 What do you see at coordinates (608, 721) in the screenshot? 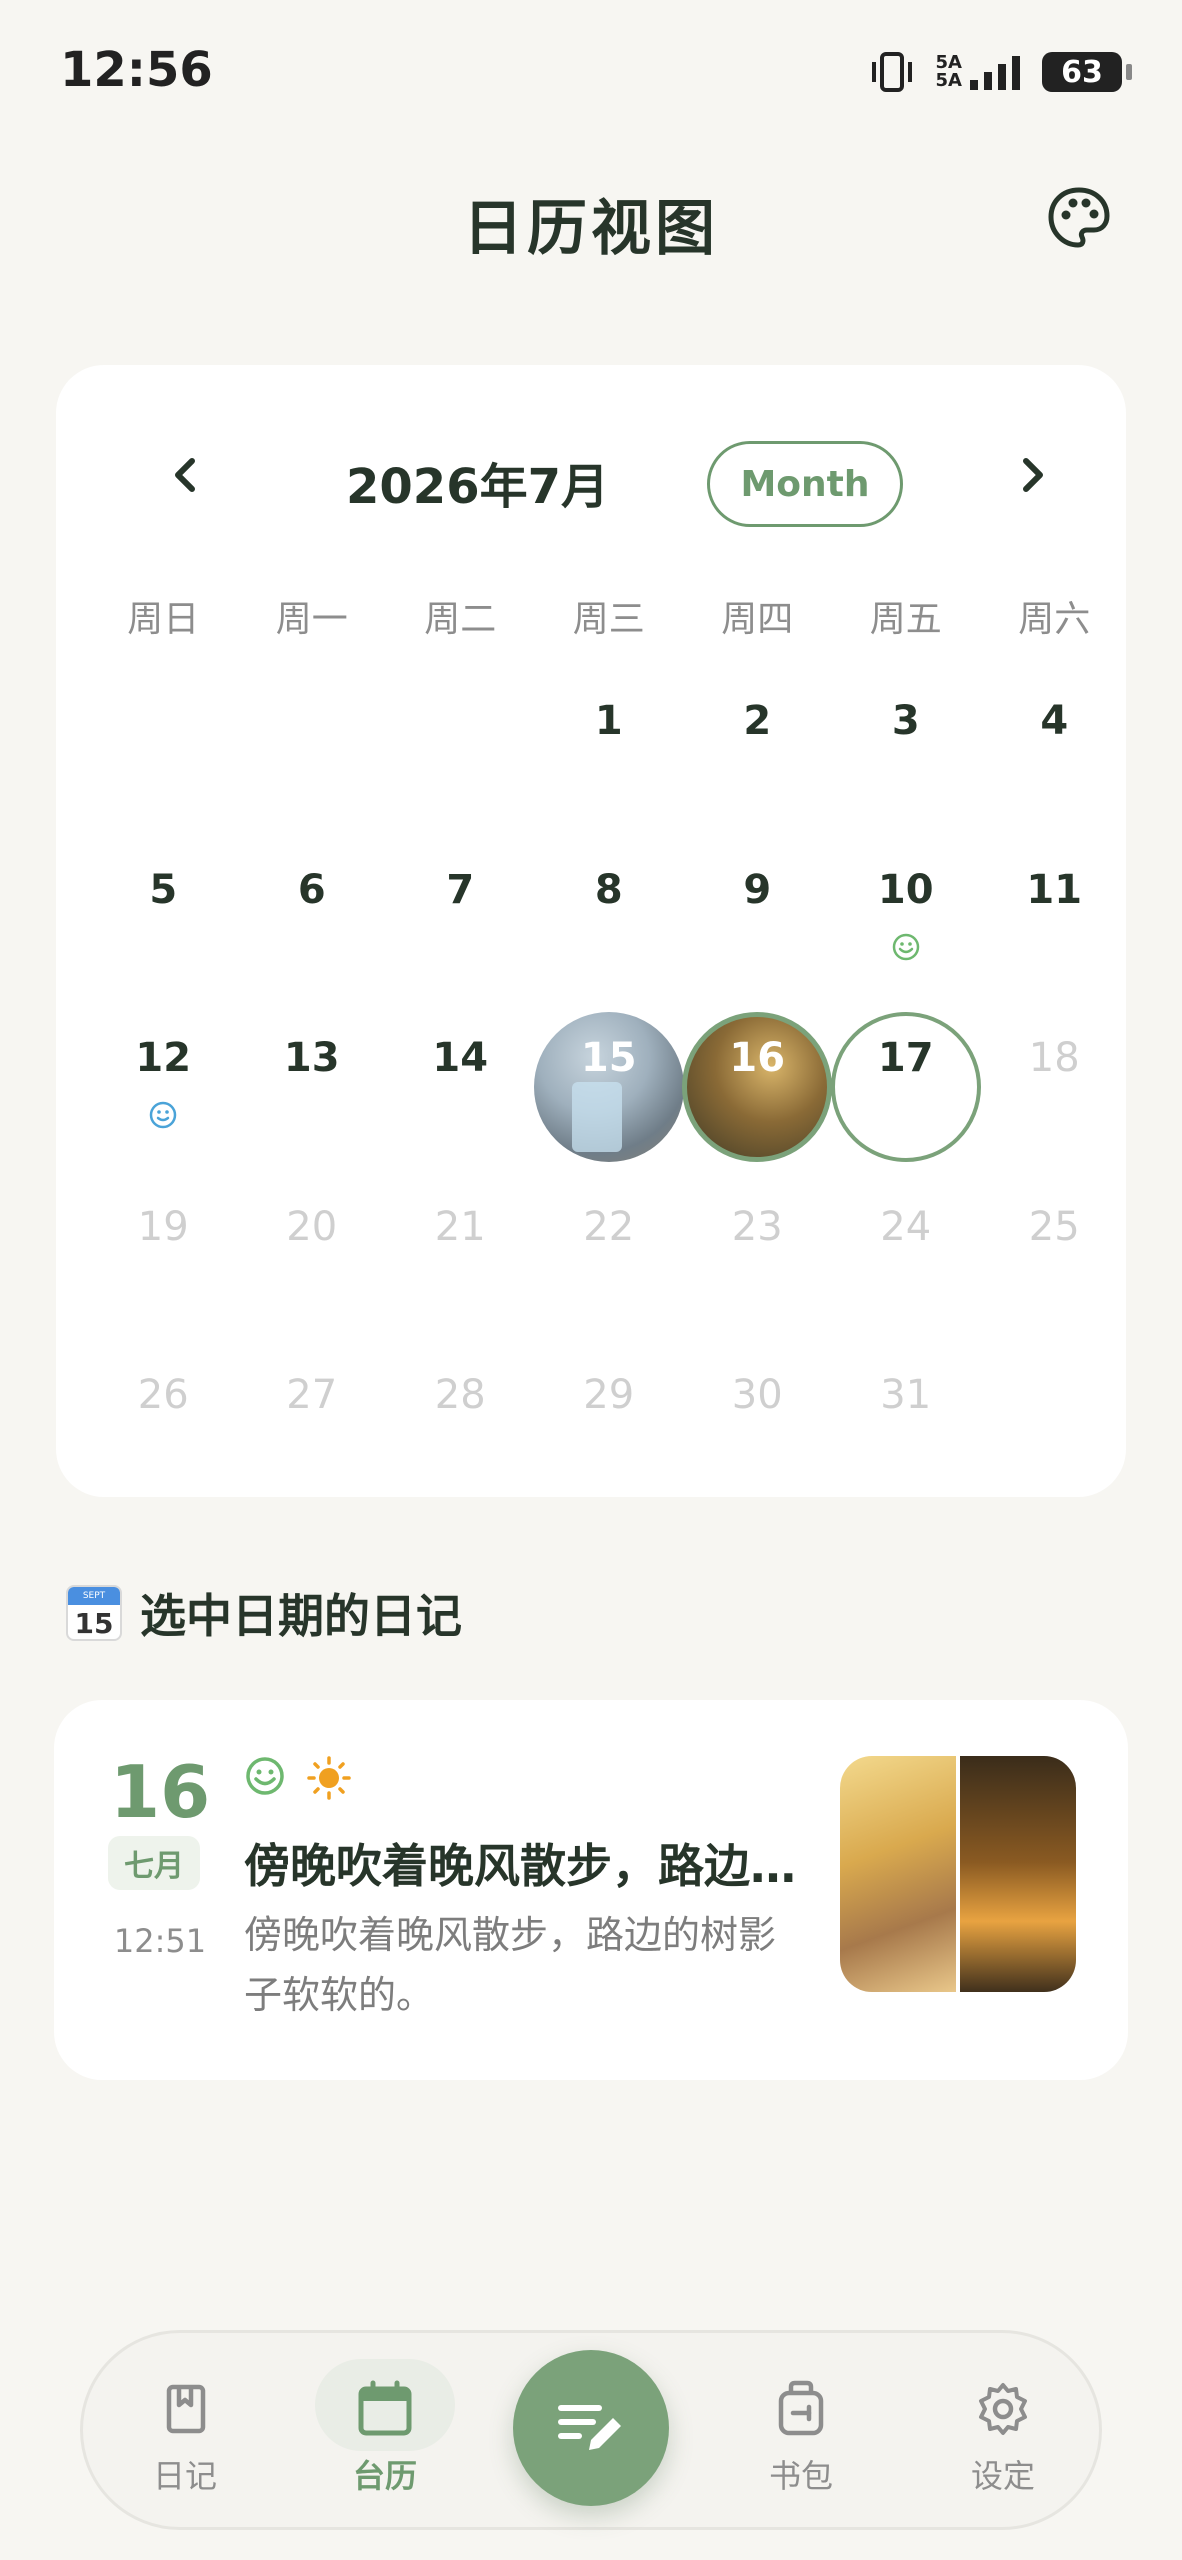
I see `day-number: 1` at bounding box center [608, 721].